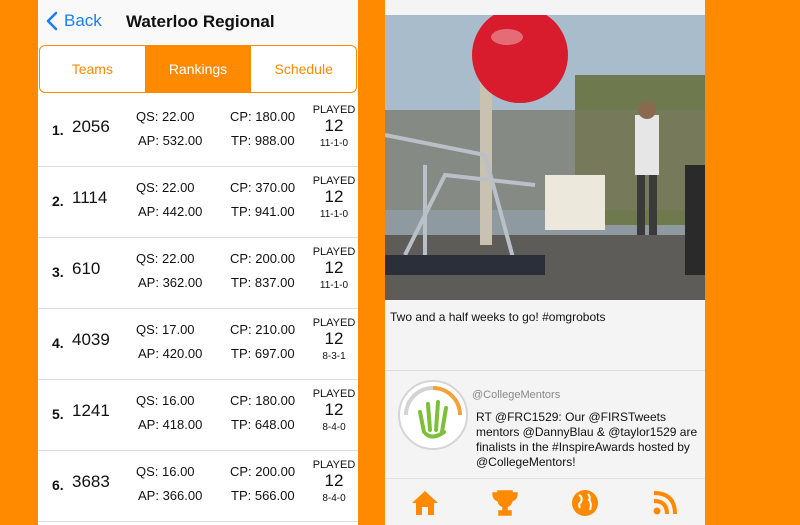 Image resolution: width=800 pixels, height=525 pixels. Describe the element at coordinates (52, 21) in the screenshot. I see `chevron-left-icon` at that location.